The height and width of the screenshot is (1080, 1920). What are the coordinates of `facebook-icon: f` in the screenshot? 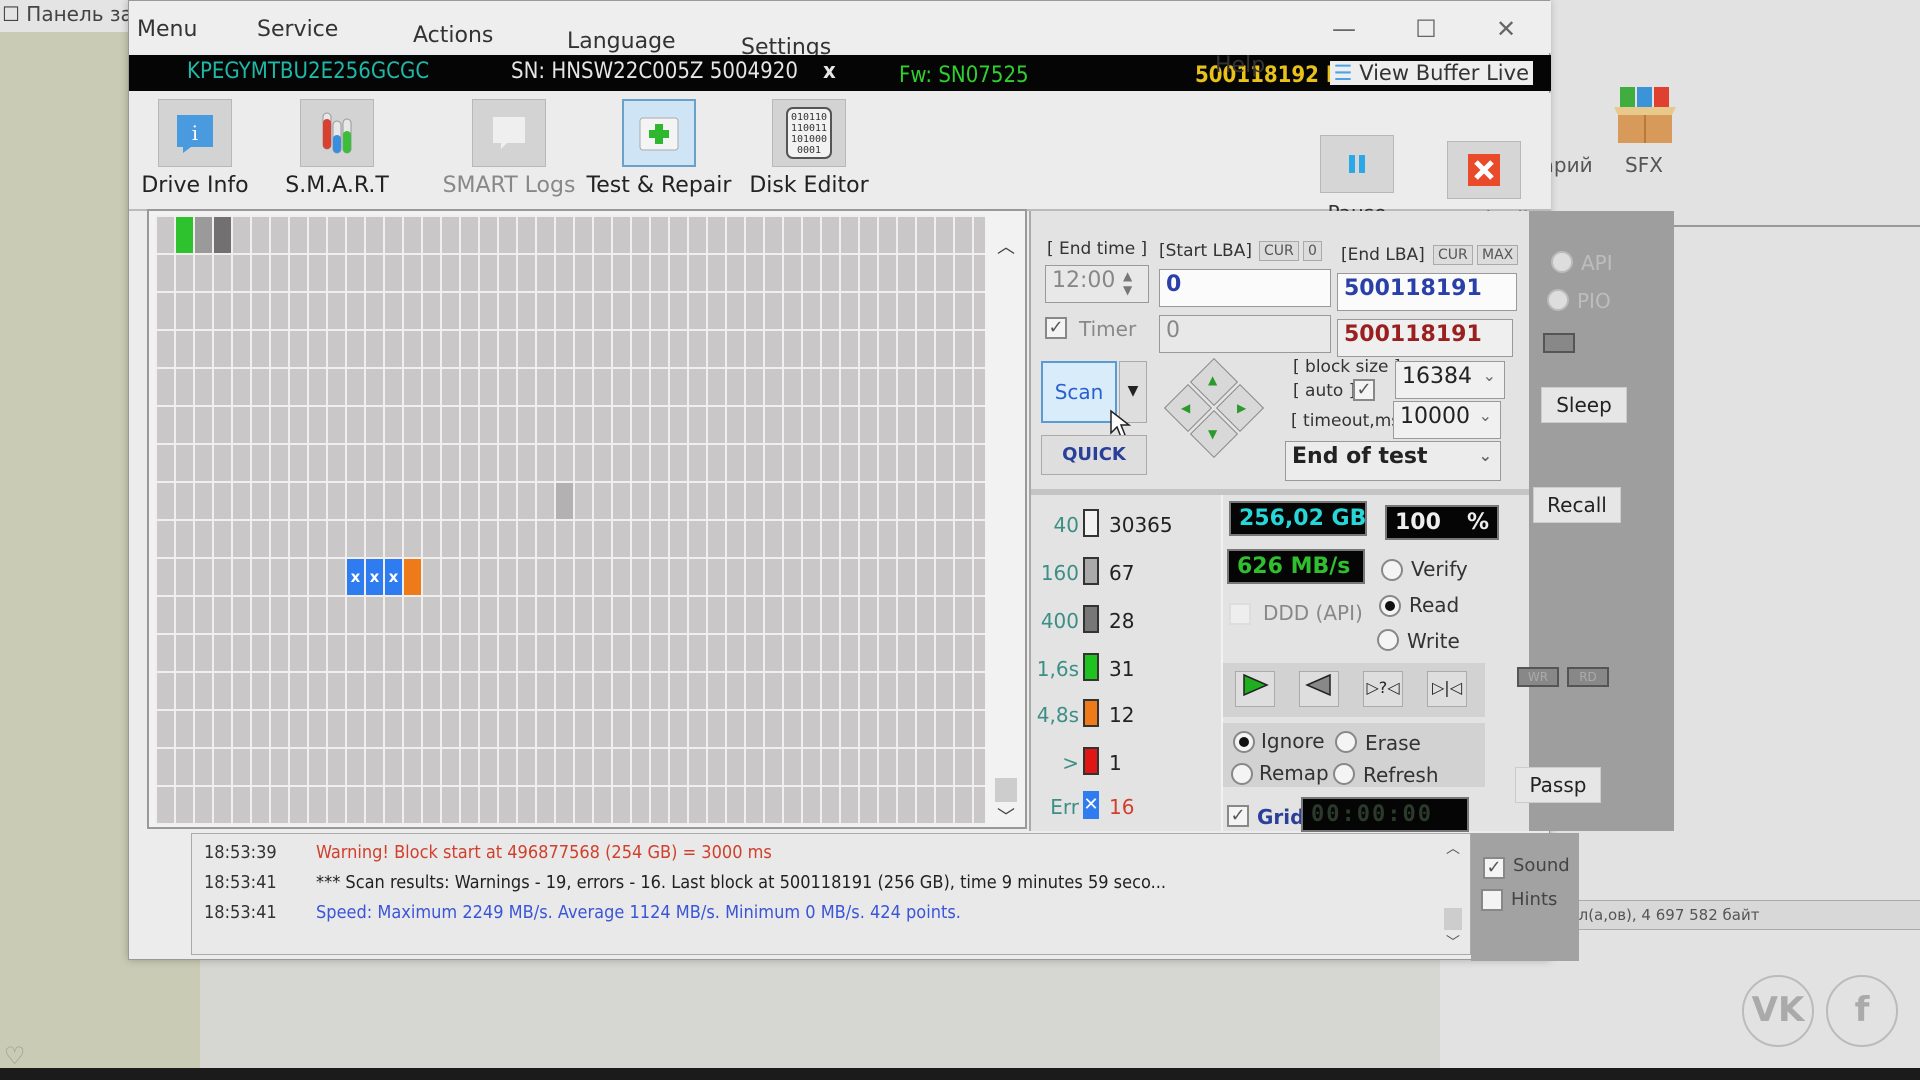 It's located at (1862, 1011).